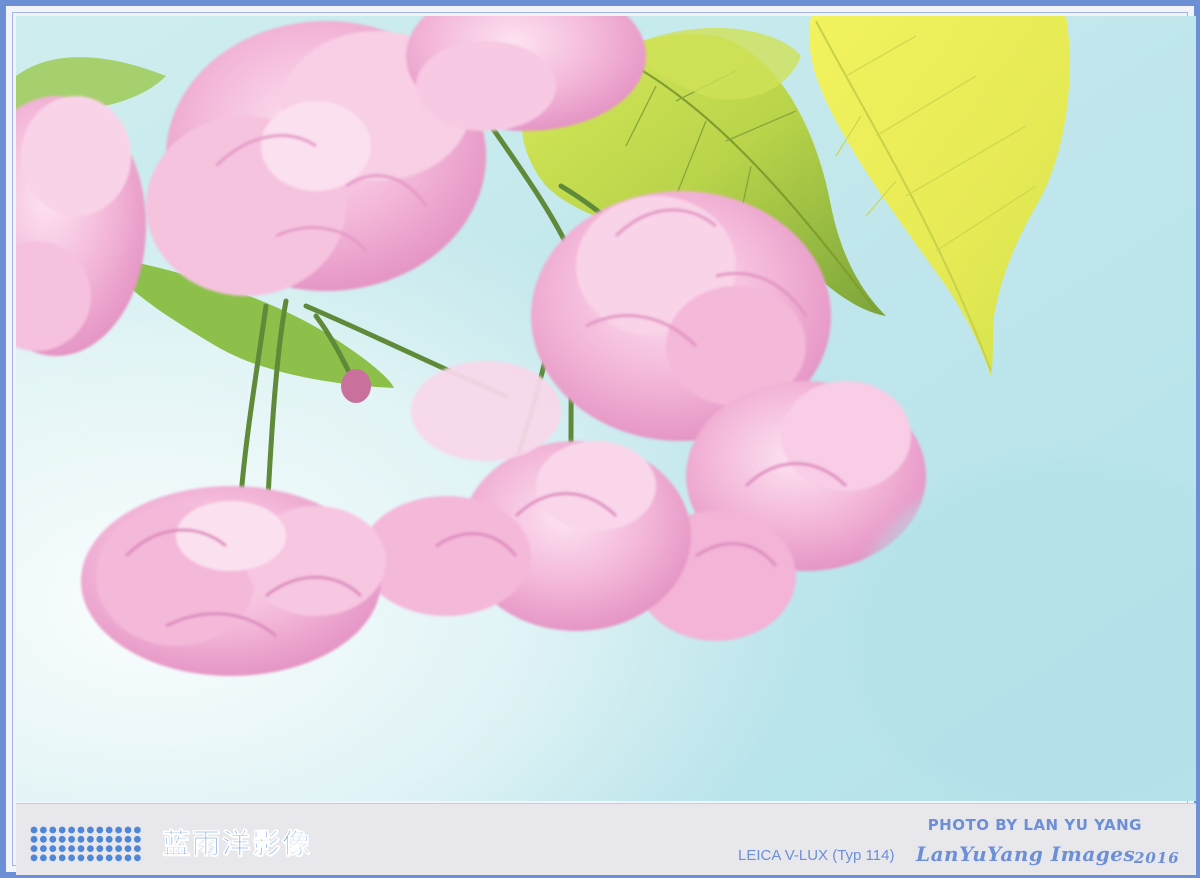 The height and width of the screenshot is (878, 1200). What do you see at coordinates (356, 386) in the screenshot?
I see `flower-bud` at bounding box center [356, 386].